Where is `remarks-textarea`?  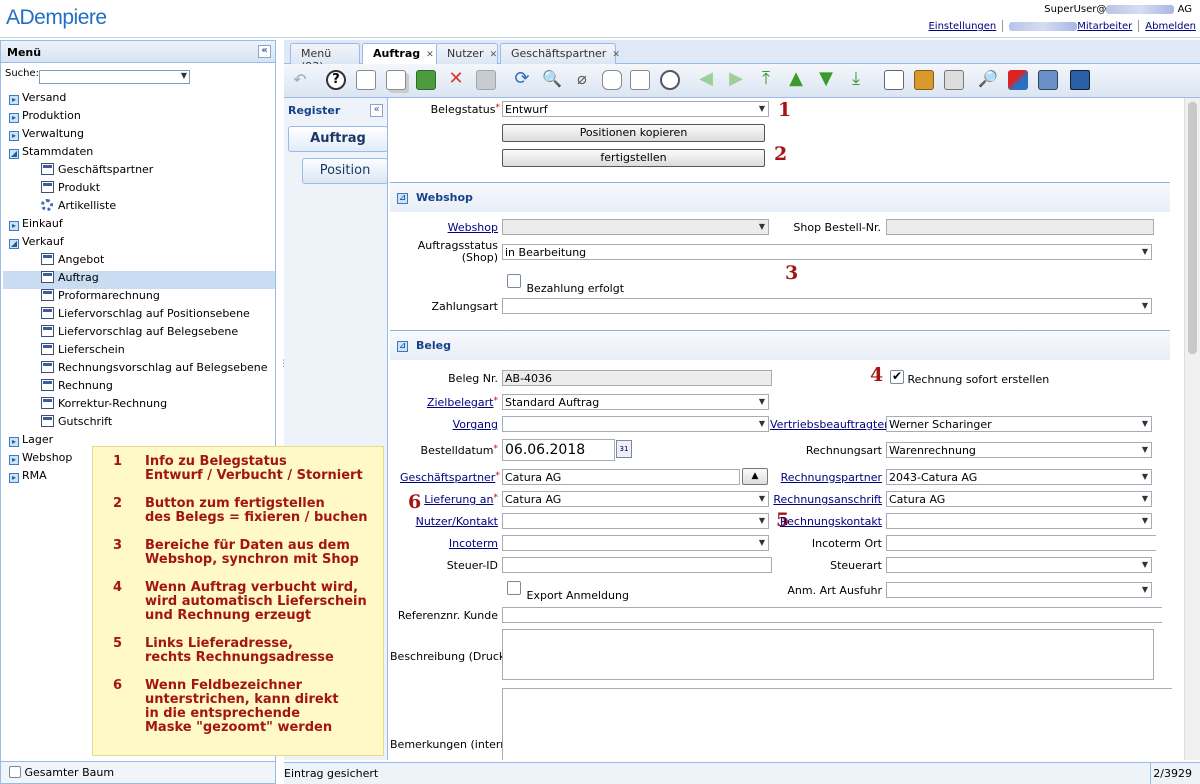 remarks-textarea is located at coordinates (837, 724).